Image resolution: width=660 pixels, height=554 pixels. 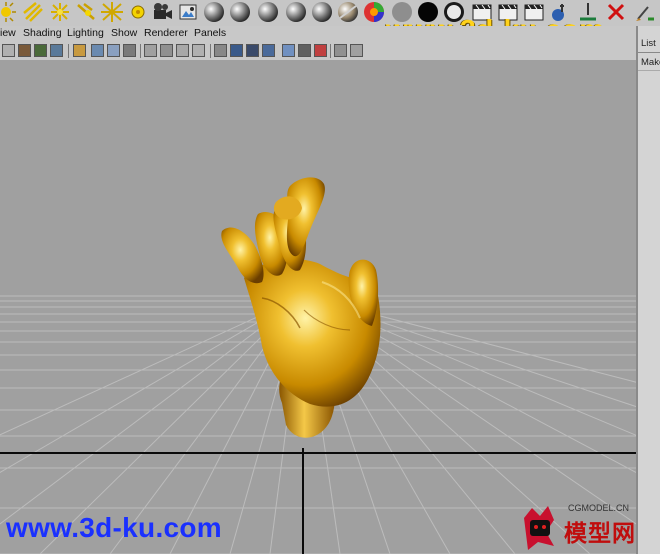 What do you see at coordinates (129, 50) in the screenshot?
I see `gate-mask-icon` at bounding box center [129, 50].